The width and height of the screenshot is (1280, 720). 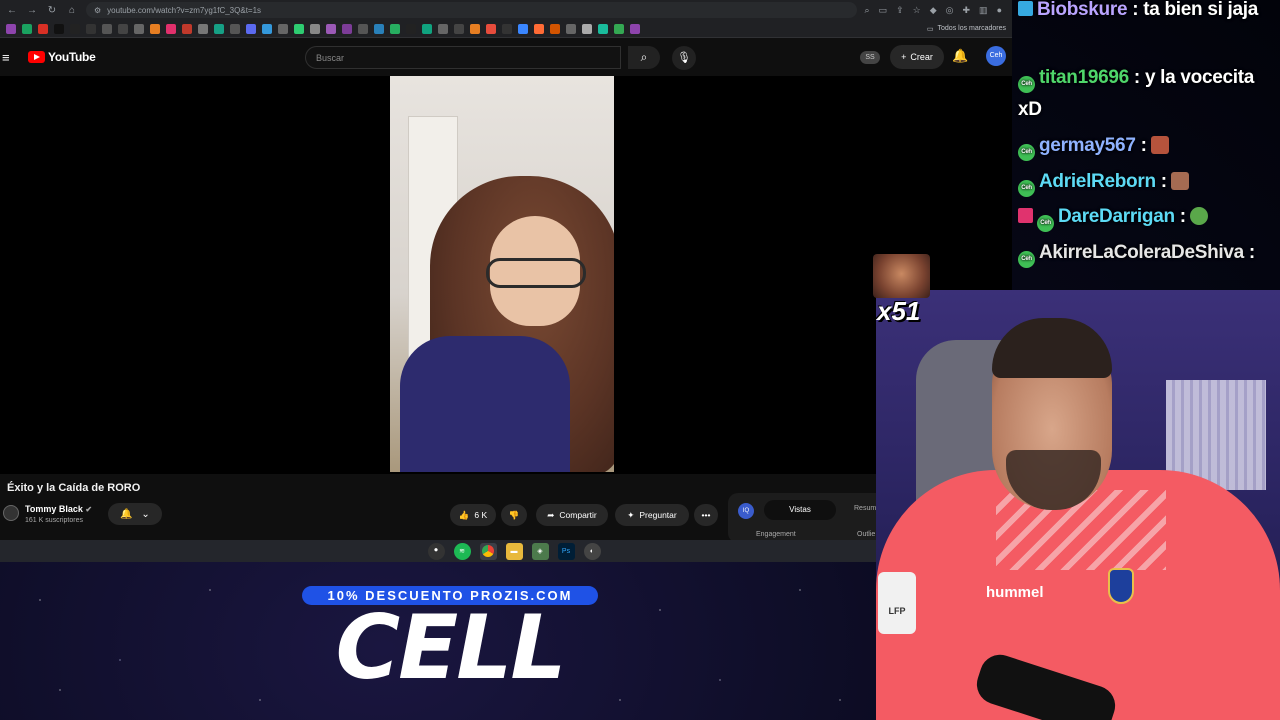 What do you see at coordinates (746, 511) in the screenshot?
I see `analytics-extension-icon: IQ` at bounding box center [746, 511].